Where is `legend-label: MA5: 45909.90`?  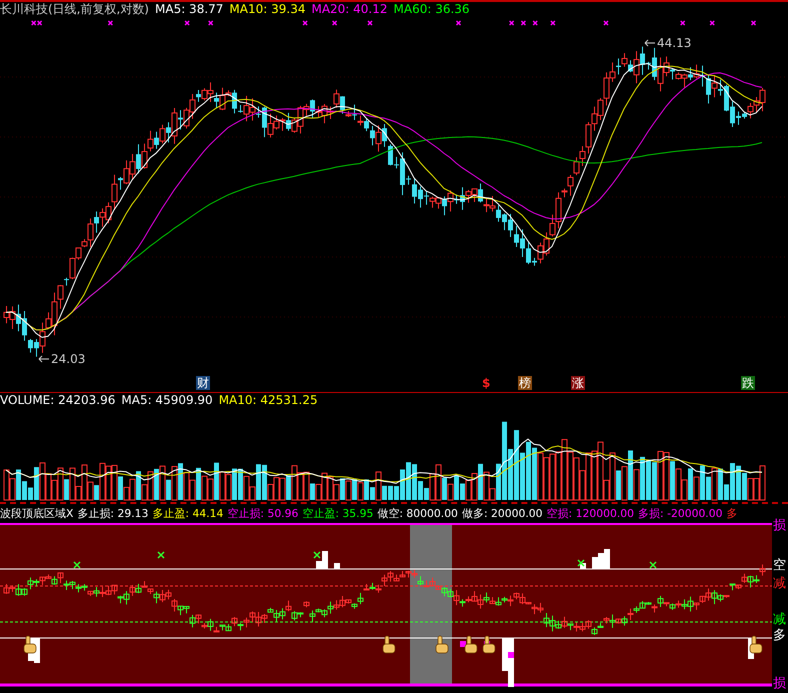
legend-label: MA5: 45909.90 is located at coordinates (167, 400).